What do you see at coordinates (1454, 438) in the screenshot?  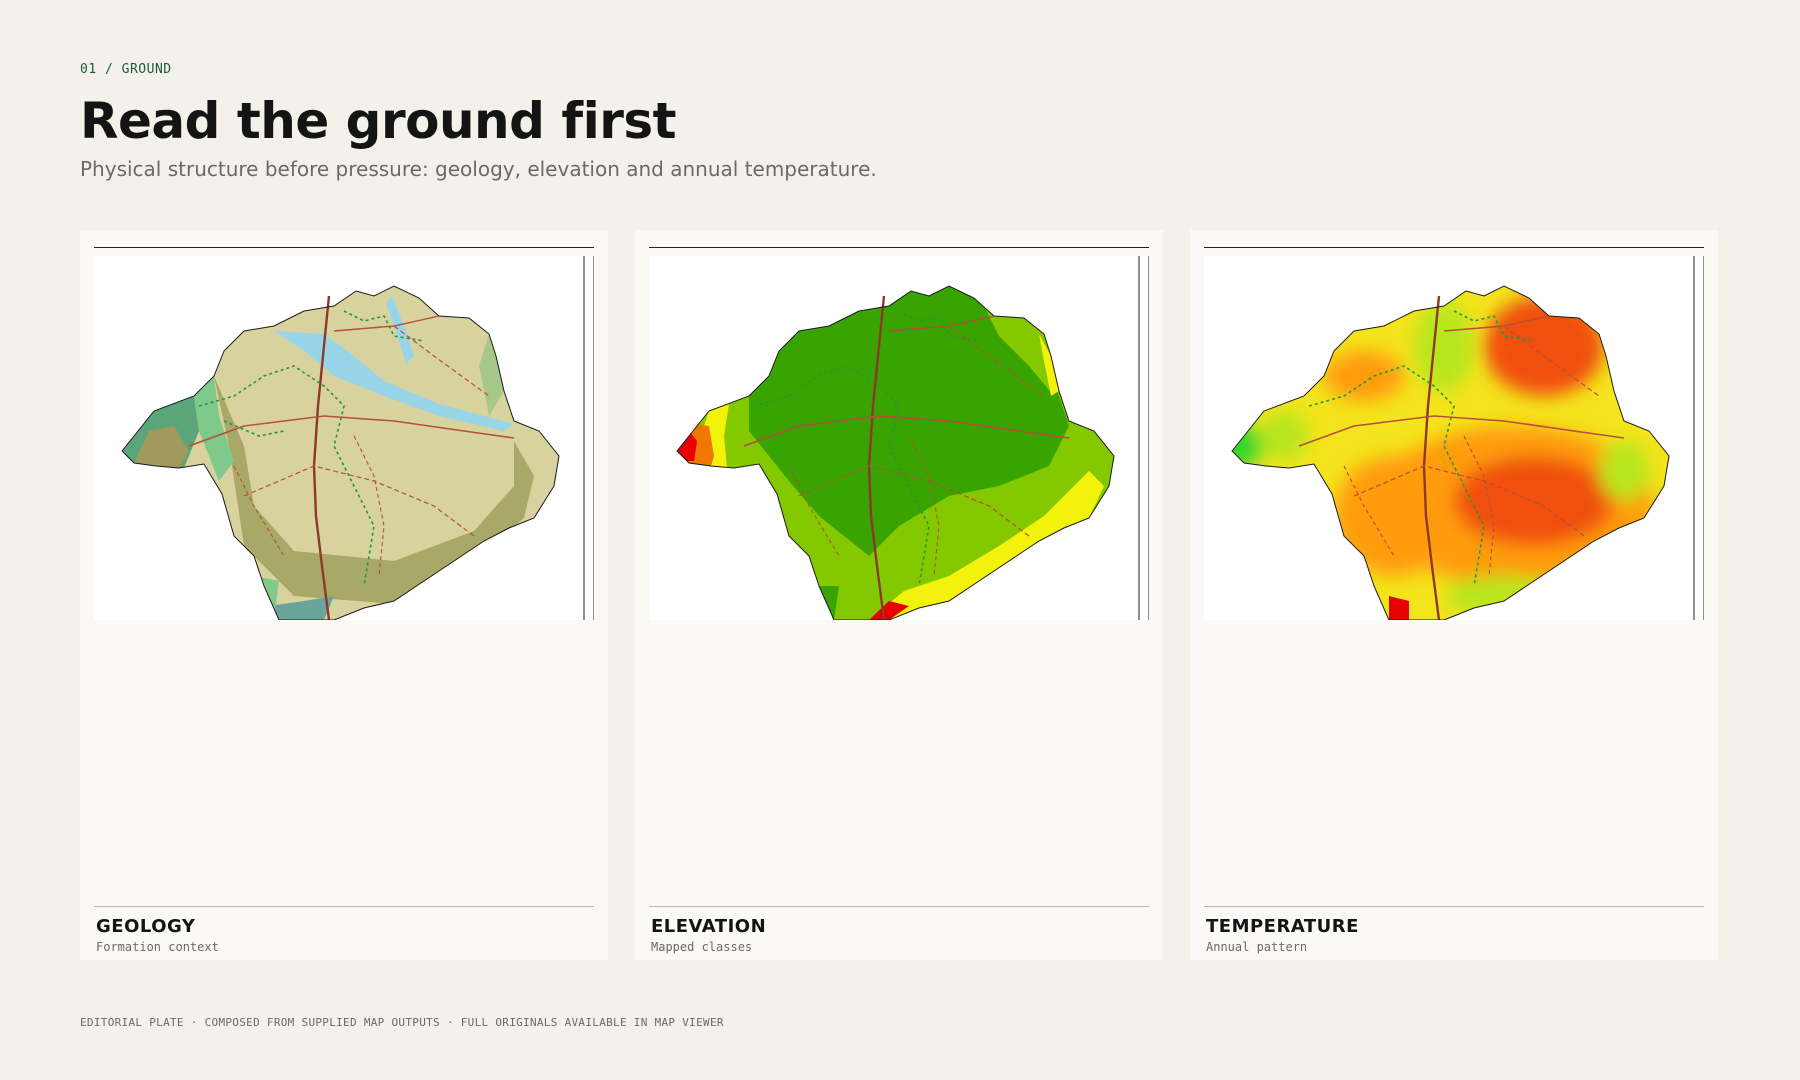 I see `temperature-map` at bounding box center [1454, 438].